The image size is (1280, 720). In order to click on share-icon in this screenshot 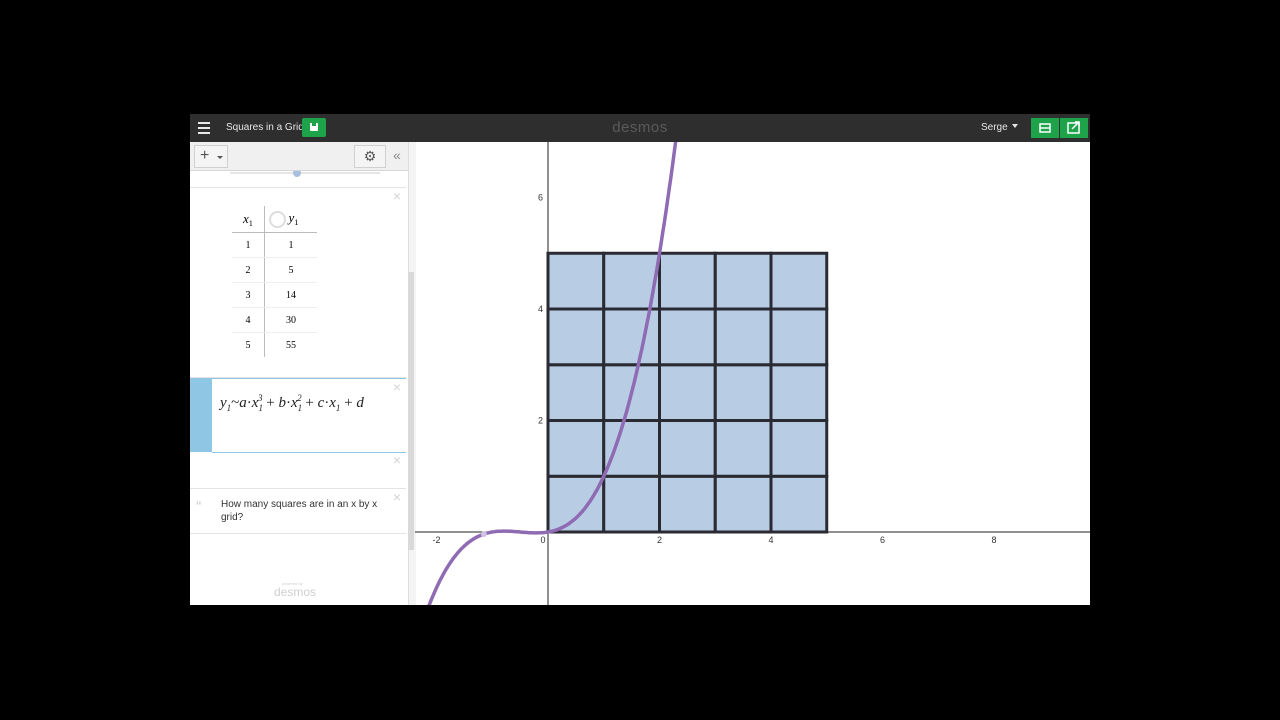, I will do `click(1073, 127)`.